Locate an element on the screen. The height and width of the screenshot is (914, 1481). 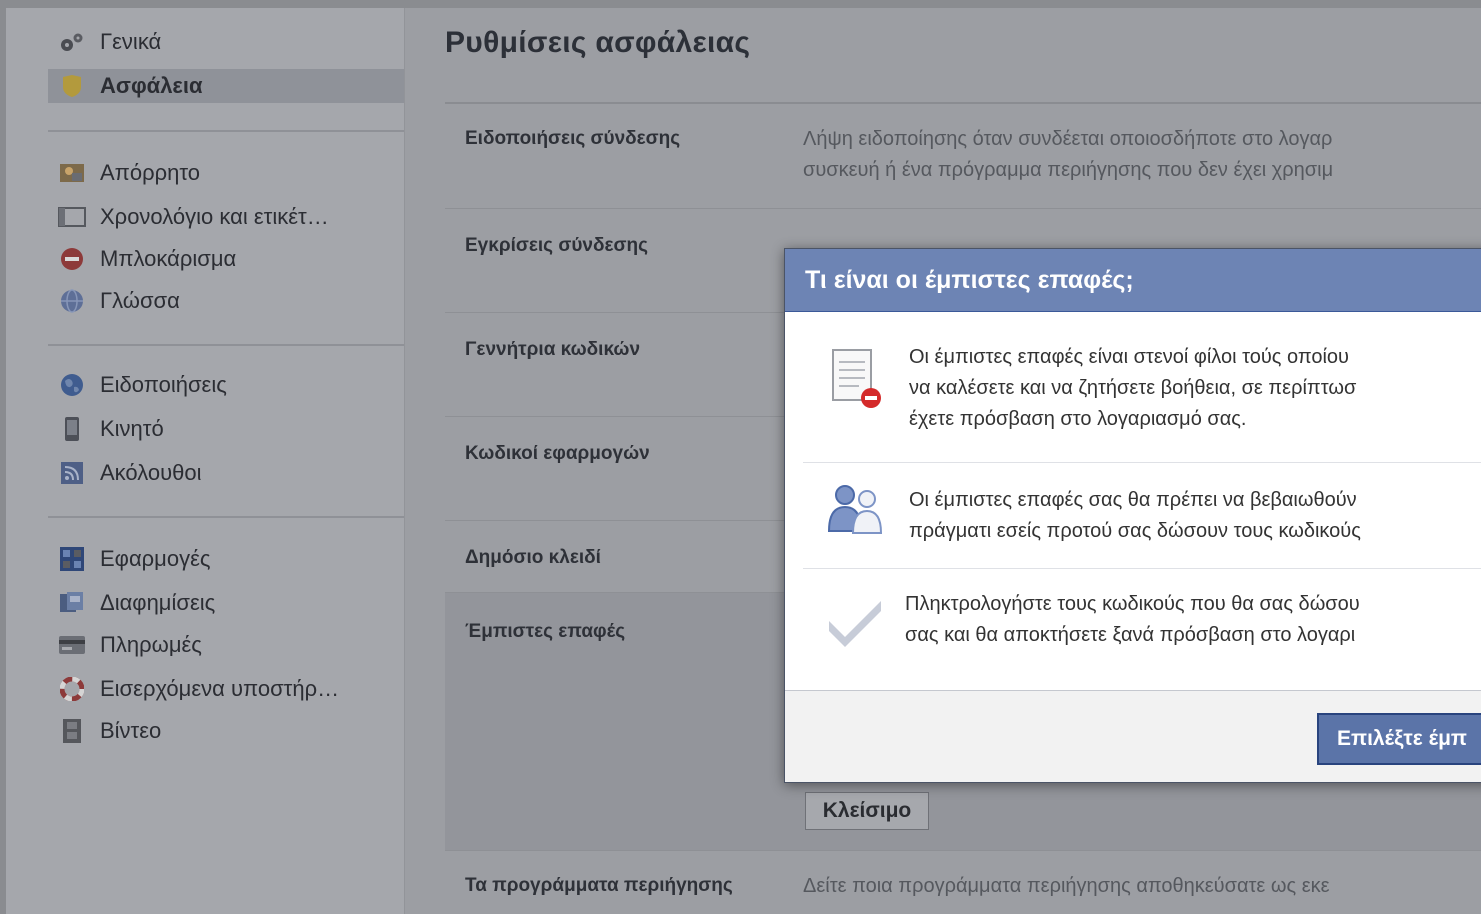
choose-trusted-contacts-button: Επιλέξτε έμπ is located at coordinates (1399, 739).